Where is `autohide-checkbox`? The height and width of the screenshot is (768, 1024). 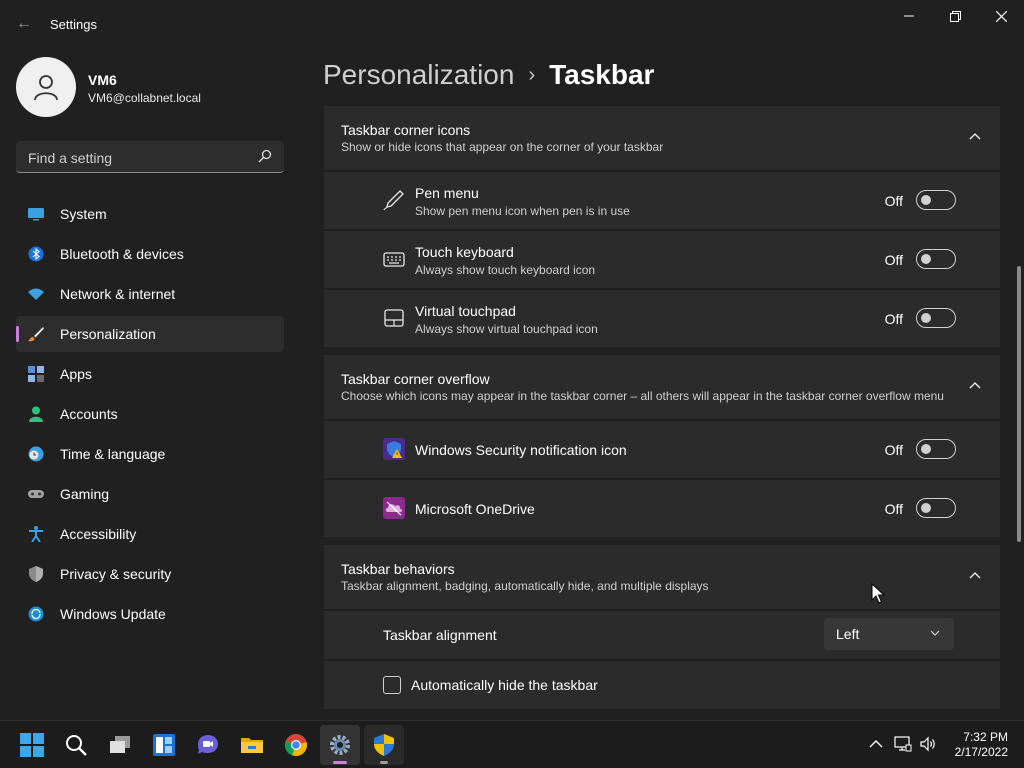
autohide-checkbox is located at coordinates (392, 685).